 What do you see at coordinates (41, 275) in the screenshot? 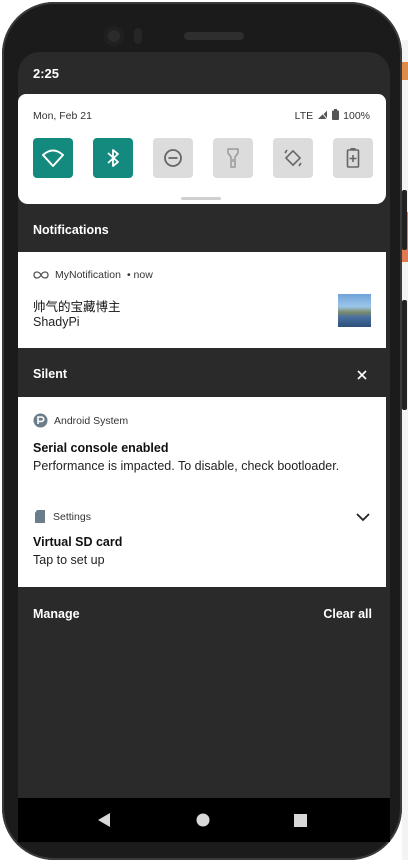
I see `infinity-icon` at bounding box center [41, 275].